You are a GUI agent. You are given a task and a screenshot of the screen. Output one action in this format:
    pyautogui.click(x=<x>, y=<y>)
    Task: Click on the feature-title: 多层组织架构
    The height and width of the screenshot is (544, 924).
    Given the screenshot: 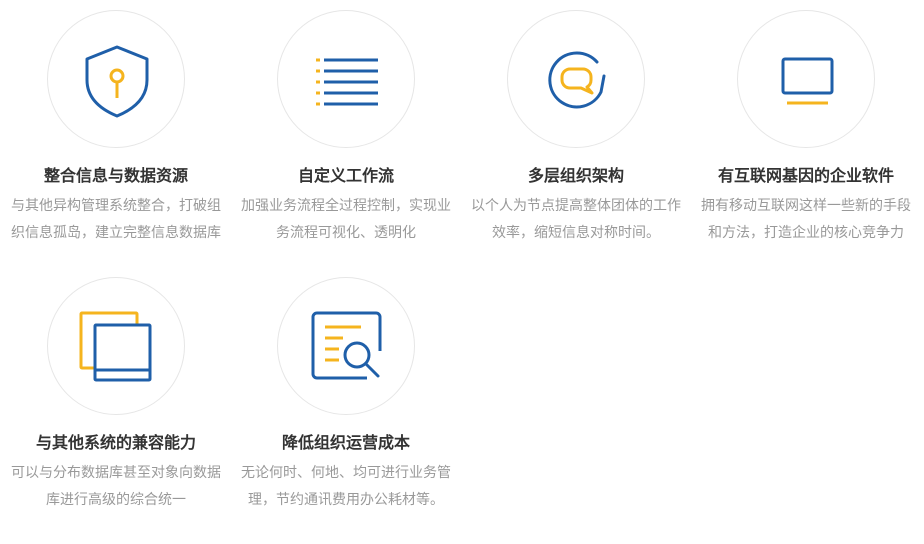 What is the action you would take?
    pyautogui.click(x=575, y=176)
    